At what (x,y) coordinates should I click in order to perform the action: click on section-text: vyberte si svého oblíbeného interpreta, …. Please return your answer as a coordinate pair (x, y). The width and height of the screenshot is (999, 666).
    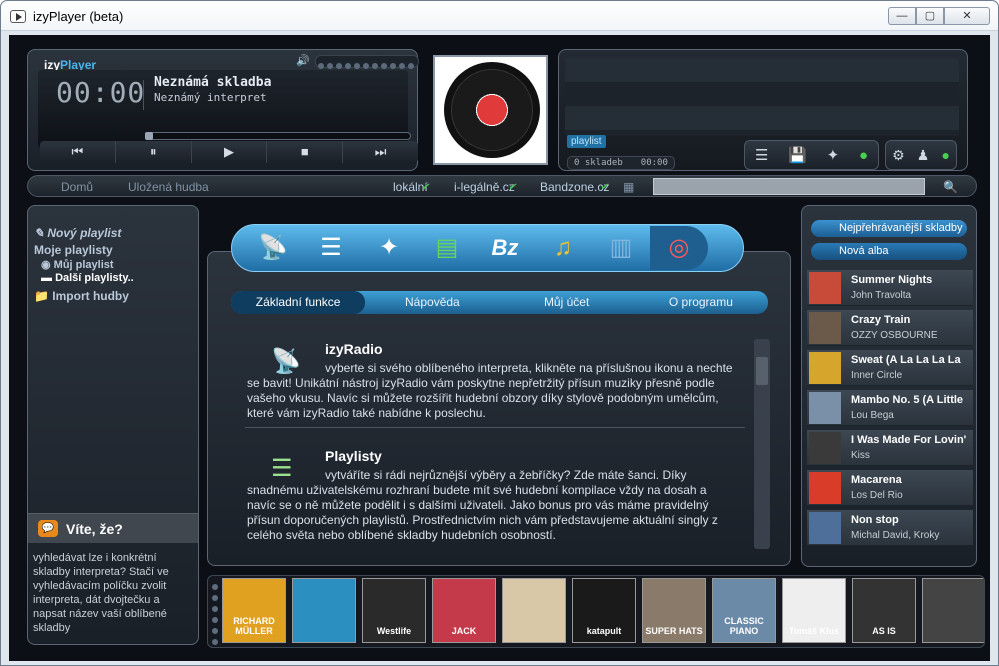
    Looking at the image, I should click on (490, 390).